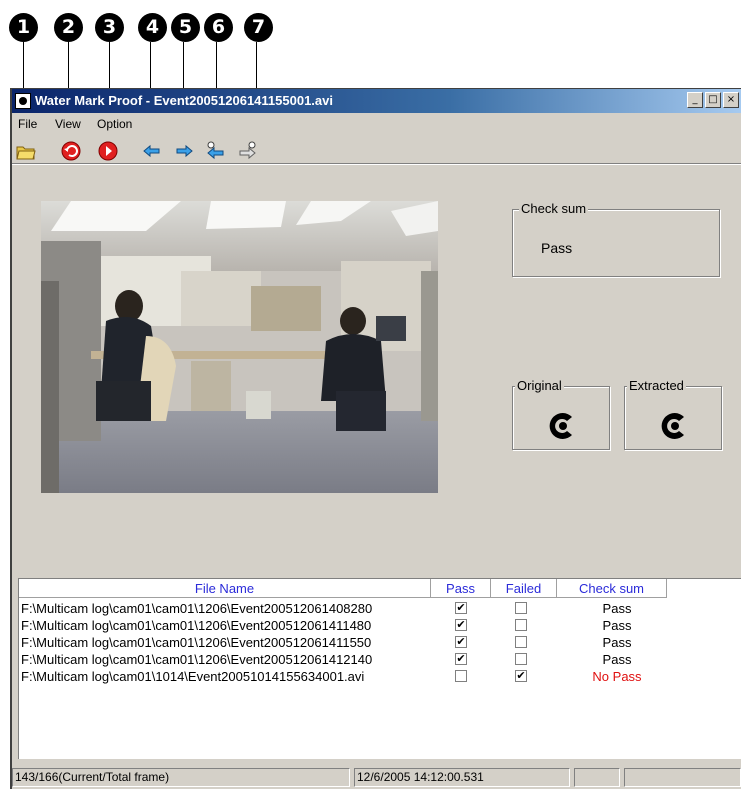 This screenshot has height=790, width=741. What do you see at coordinates (616, 239) in the screenshot?
I see `checksum-group: Check sum Pass` at bounding box center [616, 239].